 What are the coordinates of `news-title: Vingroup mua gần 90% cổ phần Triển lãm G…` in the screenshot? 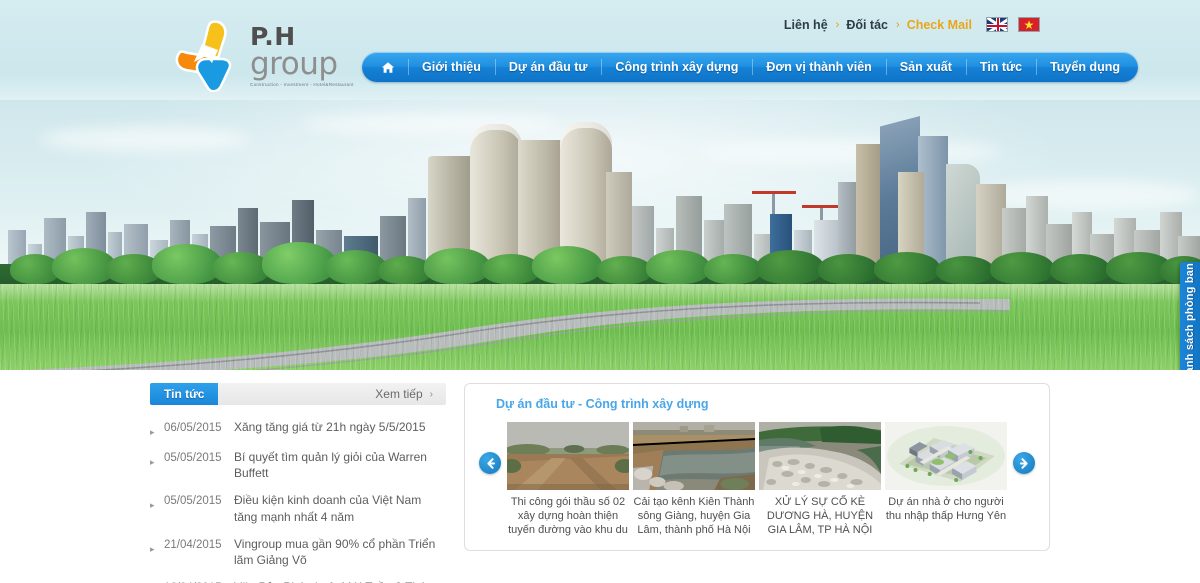 It's located at (337, 552).